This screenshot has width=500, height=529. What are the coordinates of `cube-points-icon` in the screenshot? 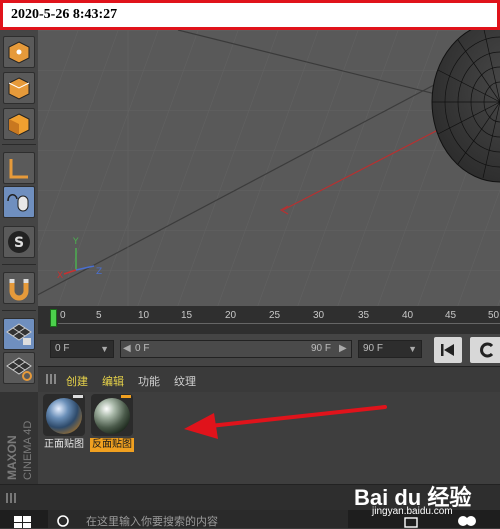 It's located at (19, 52).